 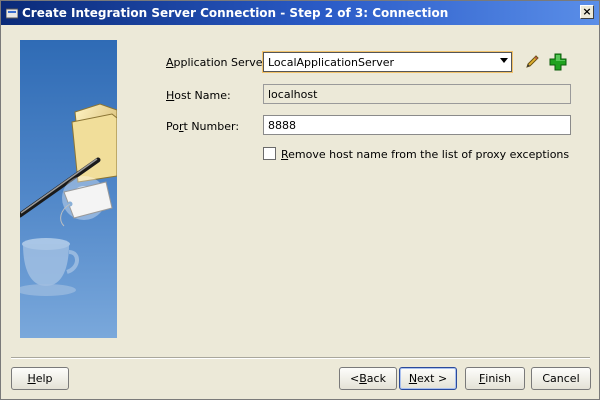 I want to click on host-name-field: localhost, so click(x=417, y=94).